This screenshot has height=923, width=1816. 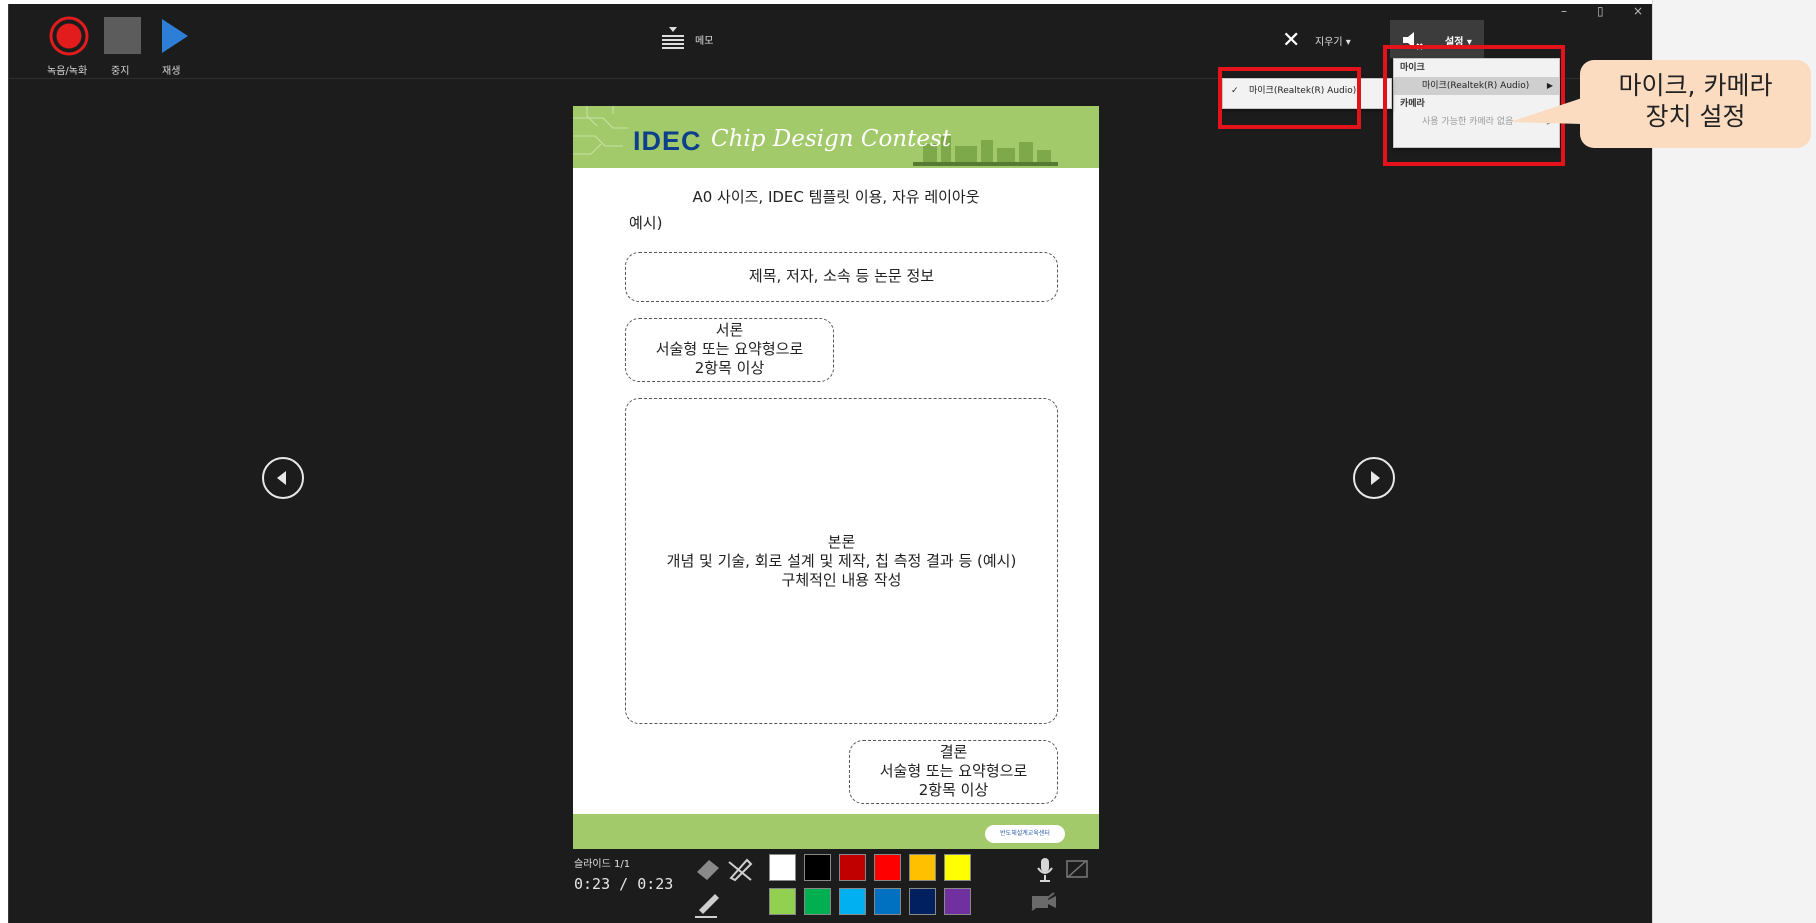 I want to click on menu-item-microphone: 마이크(Realtek(R) Audio) ▶, so click(x=1476, y=86).